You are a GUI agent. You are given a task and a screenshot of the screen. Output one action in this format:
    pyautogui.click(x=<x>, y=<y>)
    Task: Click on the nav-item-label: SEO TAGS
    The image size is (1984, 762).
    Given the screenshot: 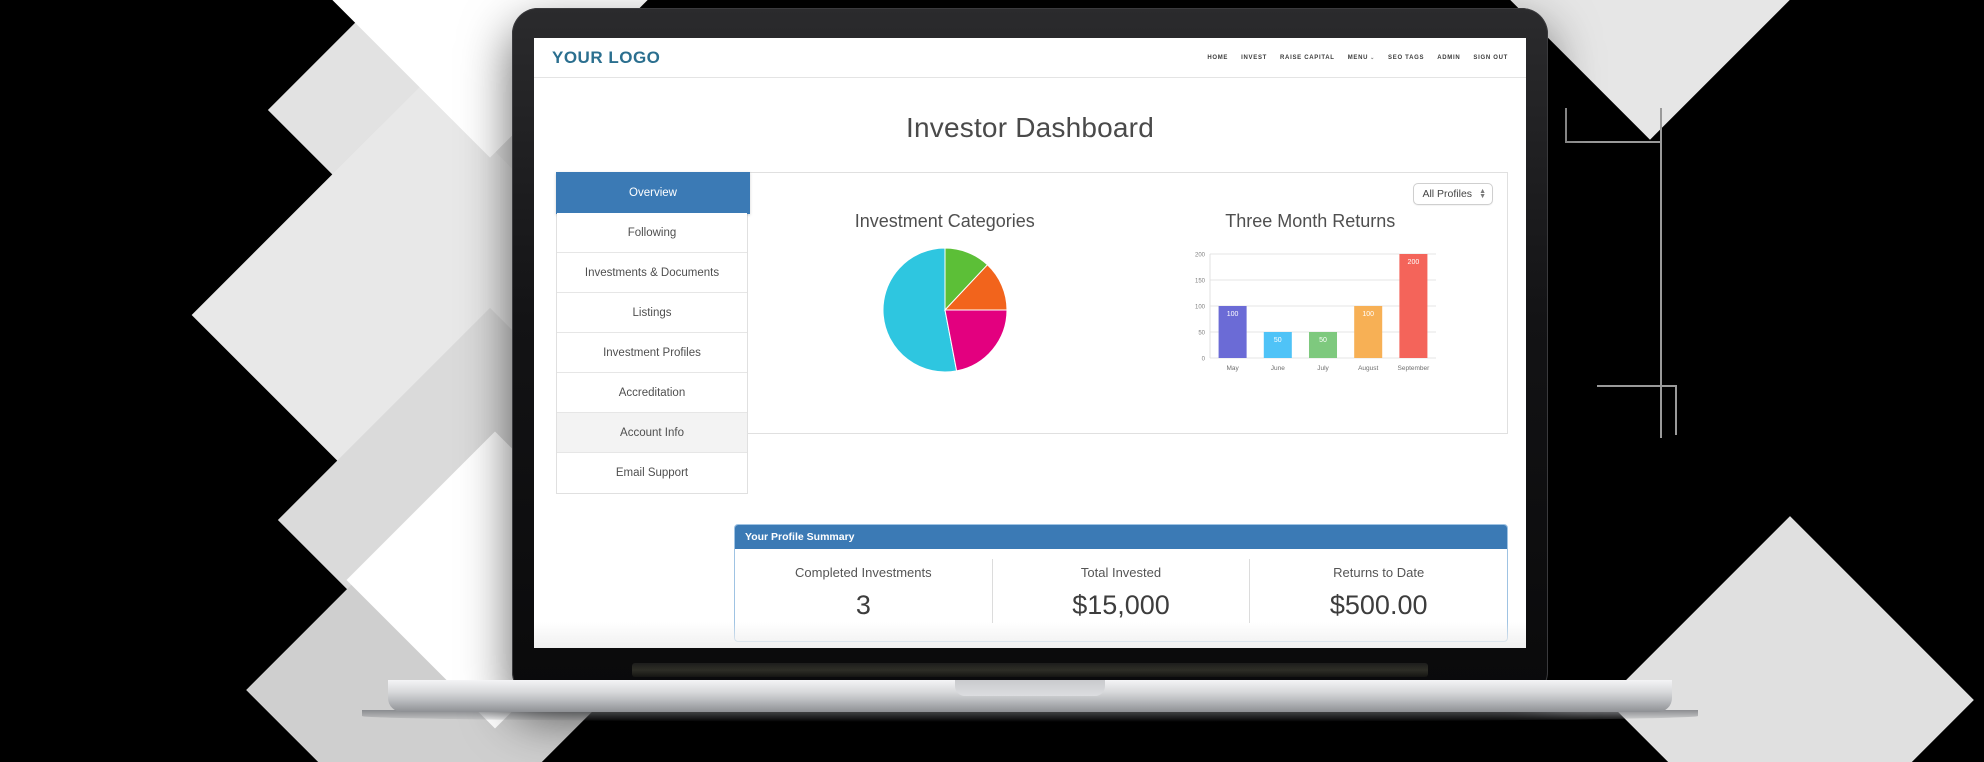 What is the action you would take?
    pyautogui.click(x=1406, y=57)
    